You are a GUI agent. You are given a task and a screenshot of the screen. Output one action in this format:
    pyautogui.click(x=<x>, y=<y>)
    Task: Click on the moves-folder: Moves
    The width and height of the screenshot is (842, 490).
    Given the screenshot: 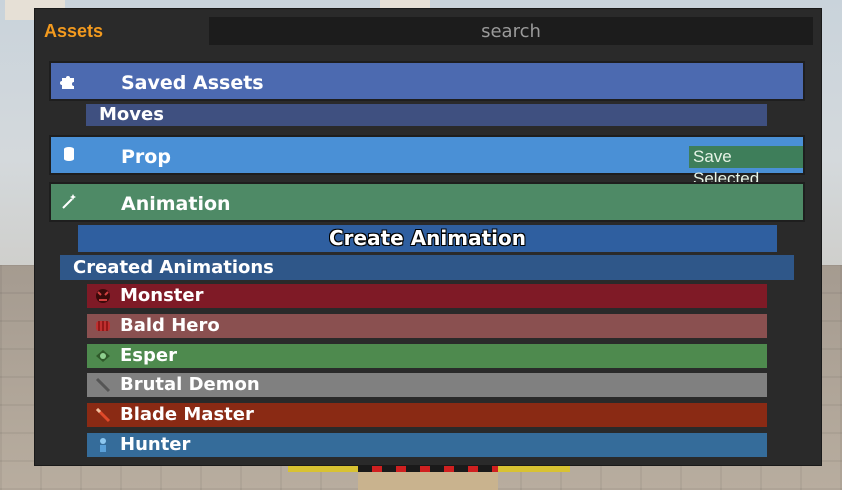 What is the action you would take?
    pyautogui.click(x=426, y=115)
    